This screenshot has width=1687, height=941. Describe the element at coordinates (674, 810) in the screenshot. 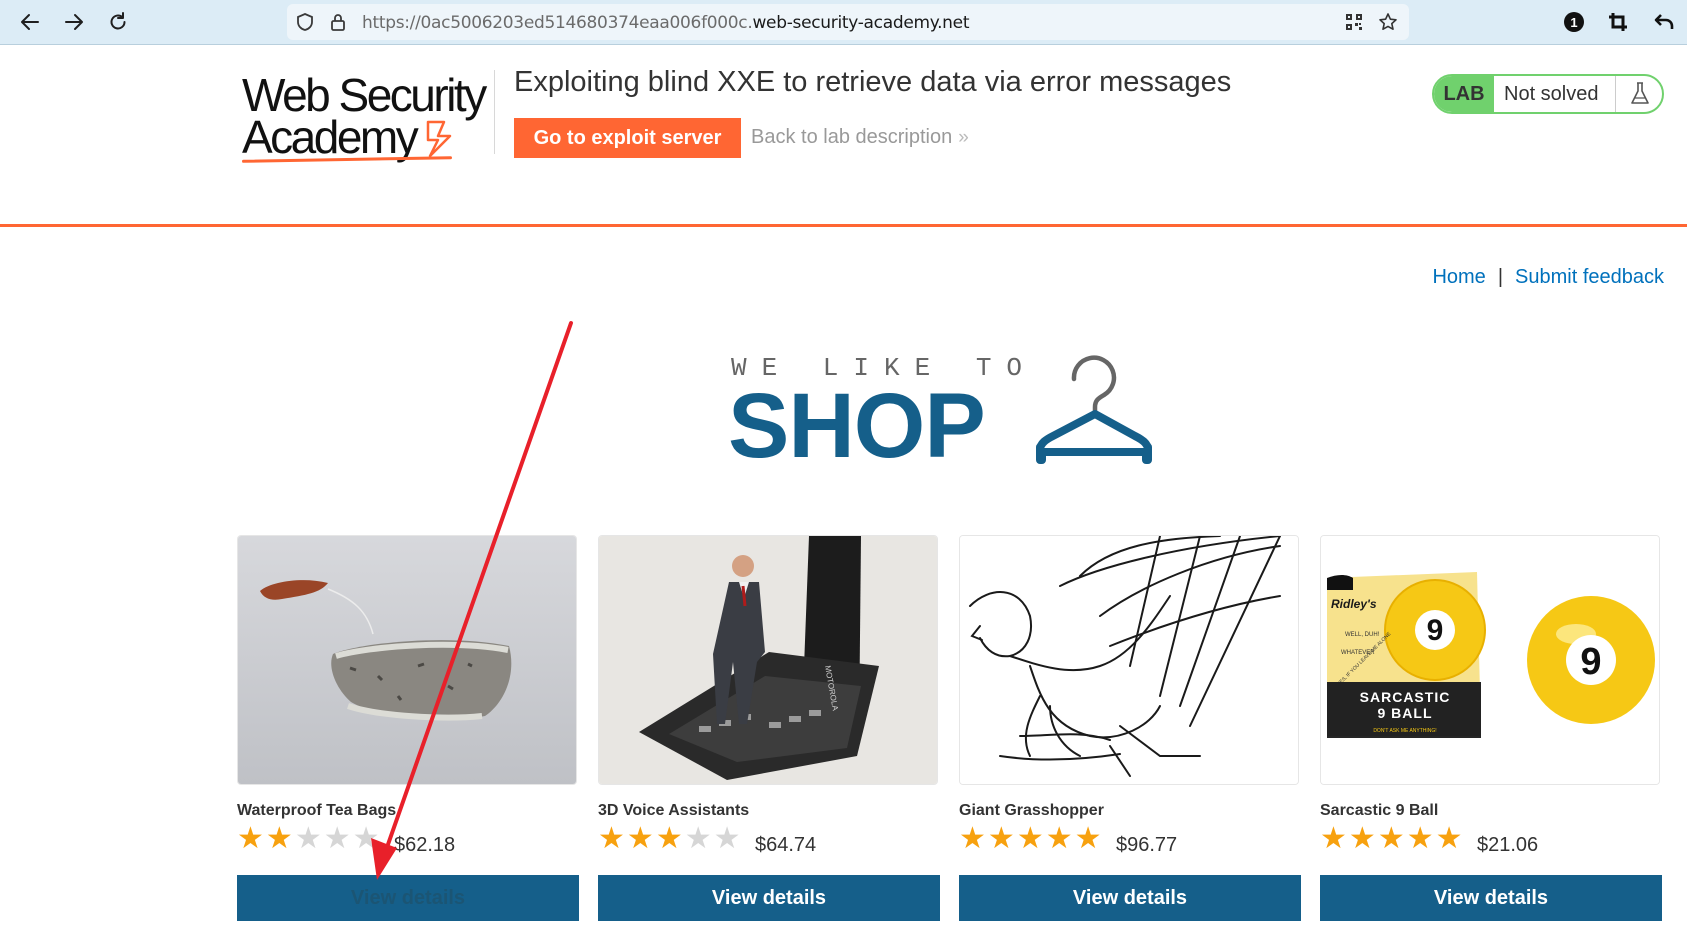

I see `product-name: 3D Voice Assistants` at that location.